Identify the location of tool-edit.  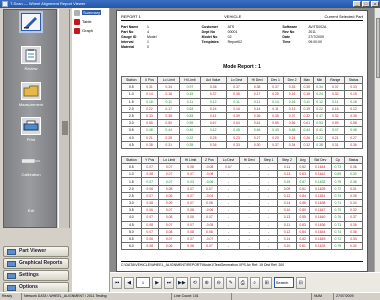
(31, 23).